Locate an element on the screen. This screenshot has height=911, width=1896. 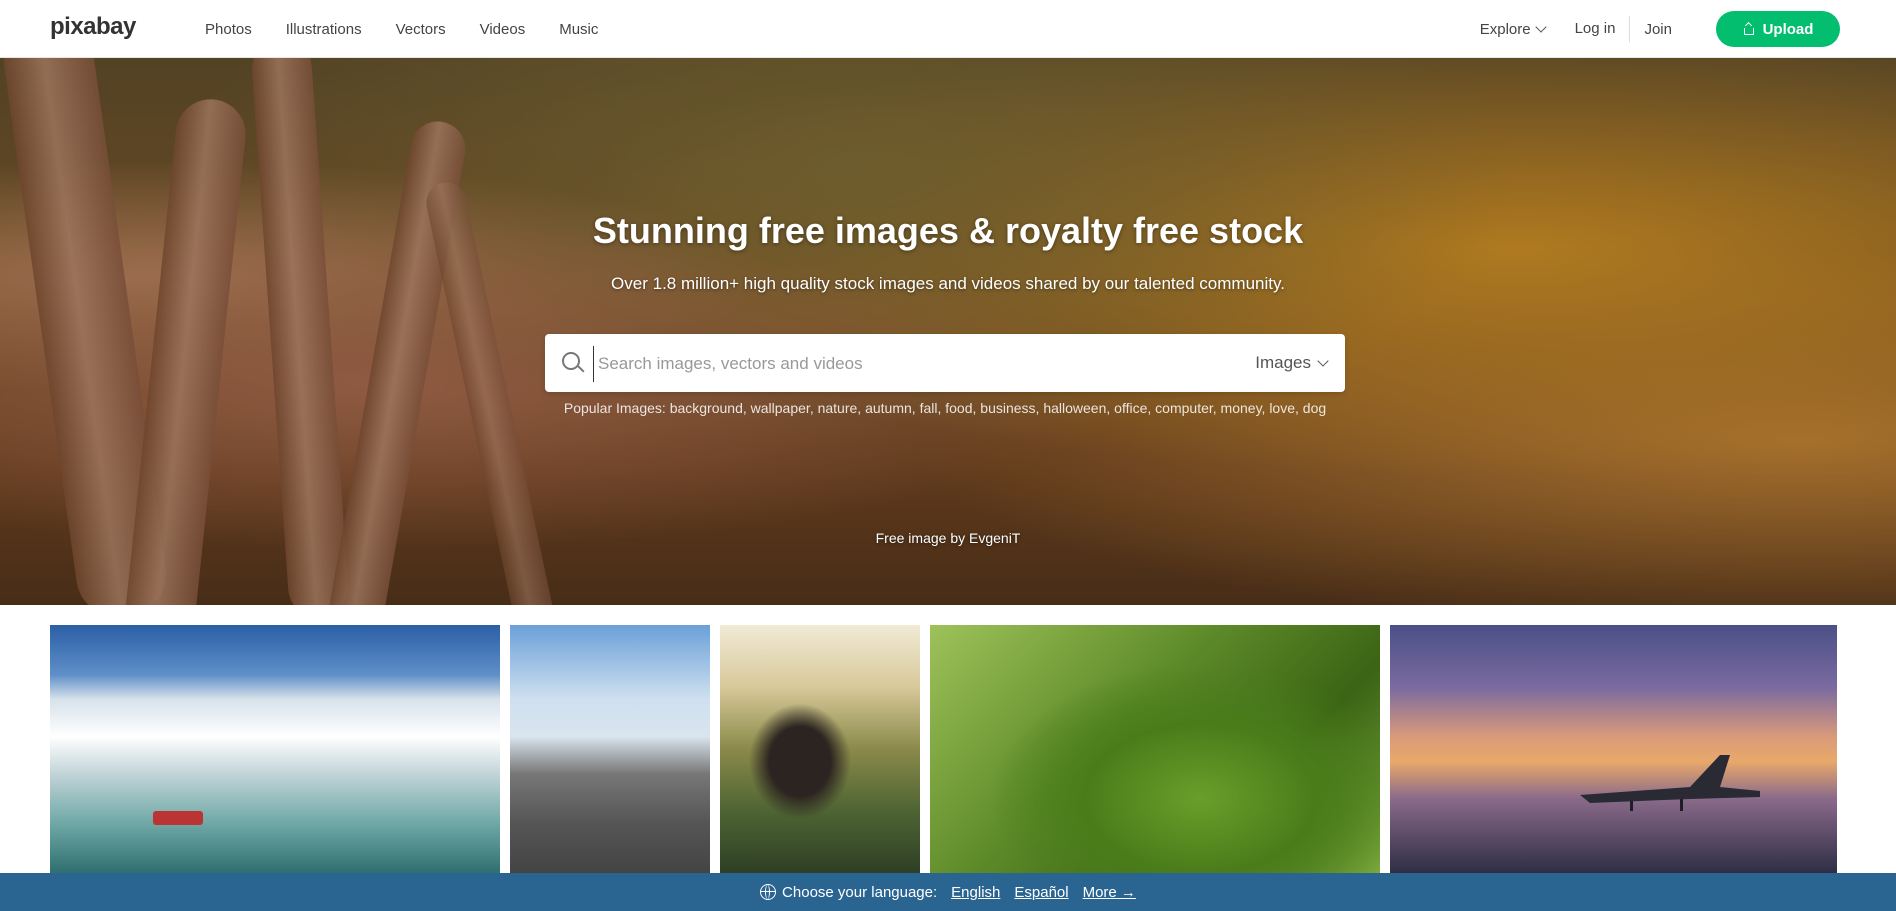
popular-tag: office is located at coordinates (1130, 408).